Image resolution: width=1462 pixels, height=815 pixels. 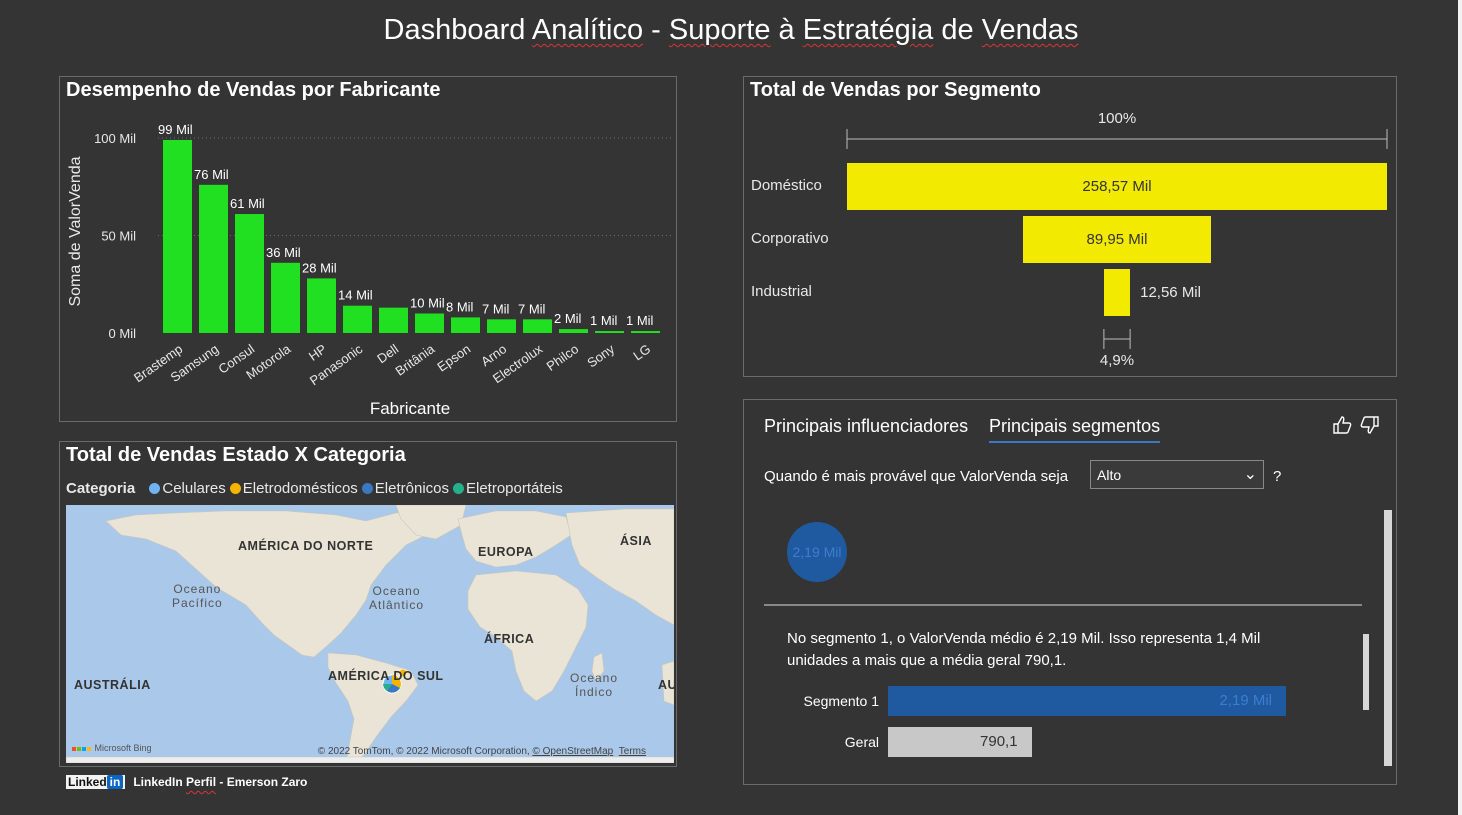 What do you see at coordinates (453, 357) in the screenshot?
I see `x-tick-label: Epson` at bounding box center [453, 357].